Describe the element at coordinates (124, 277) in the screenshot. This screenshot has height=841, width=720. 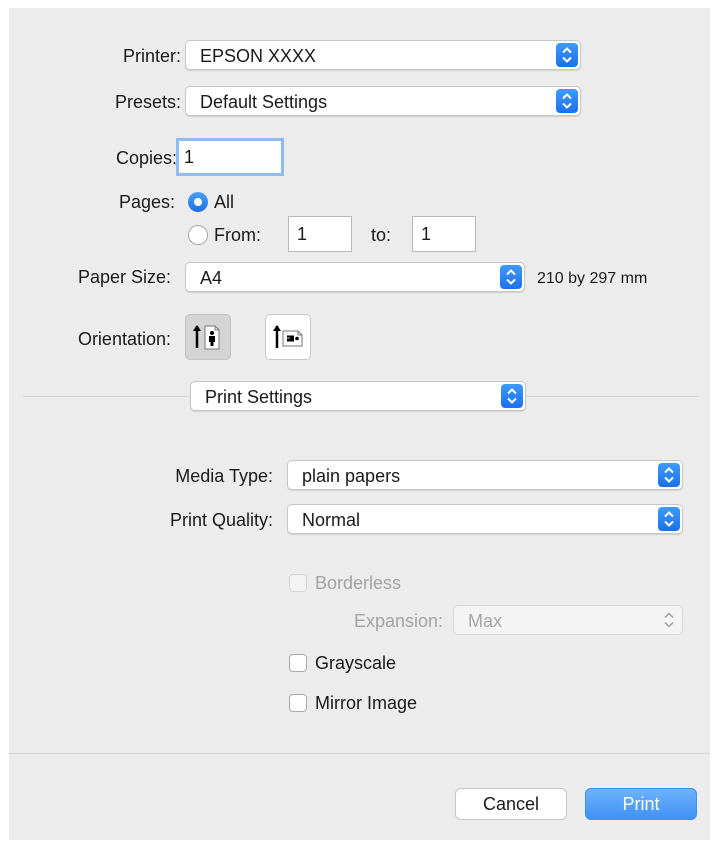
I see `paper-size-label: Paper Size:` at that location.